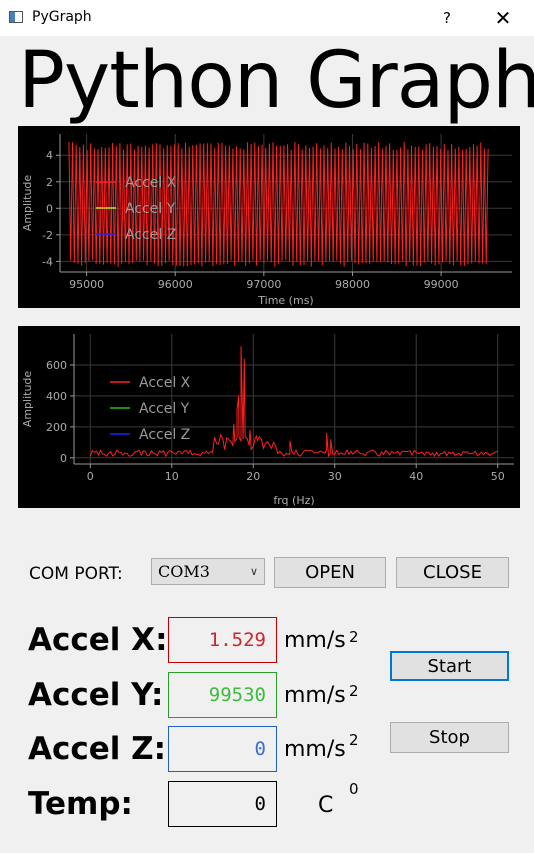 The height and width of the screenshot is (853, 534). I want to click on x-tick-label: 96000, so click(175, 284).